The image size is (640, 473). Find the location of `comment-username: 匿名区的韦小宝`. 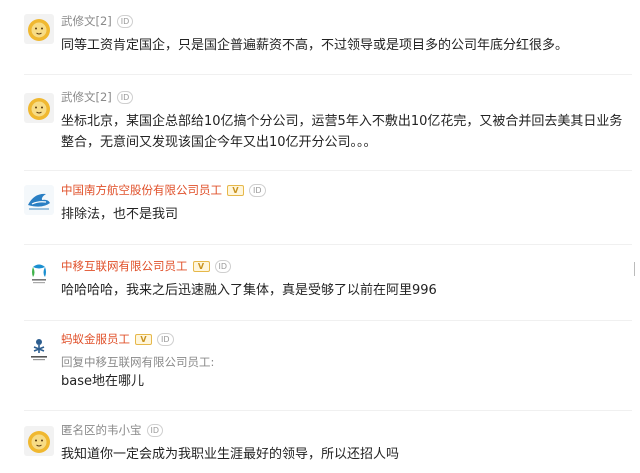

comment-username: 匿名区的韦小宝 is located at coordinates (101, 430).